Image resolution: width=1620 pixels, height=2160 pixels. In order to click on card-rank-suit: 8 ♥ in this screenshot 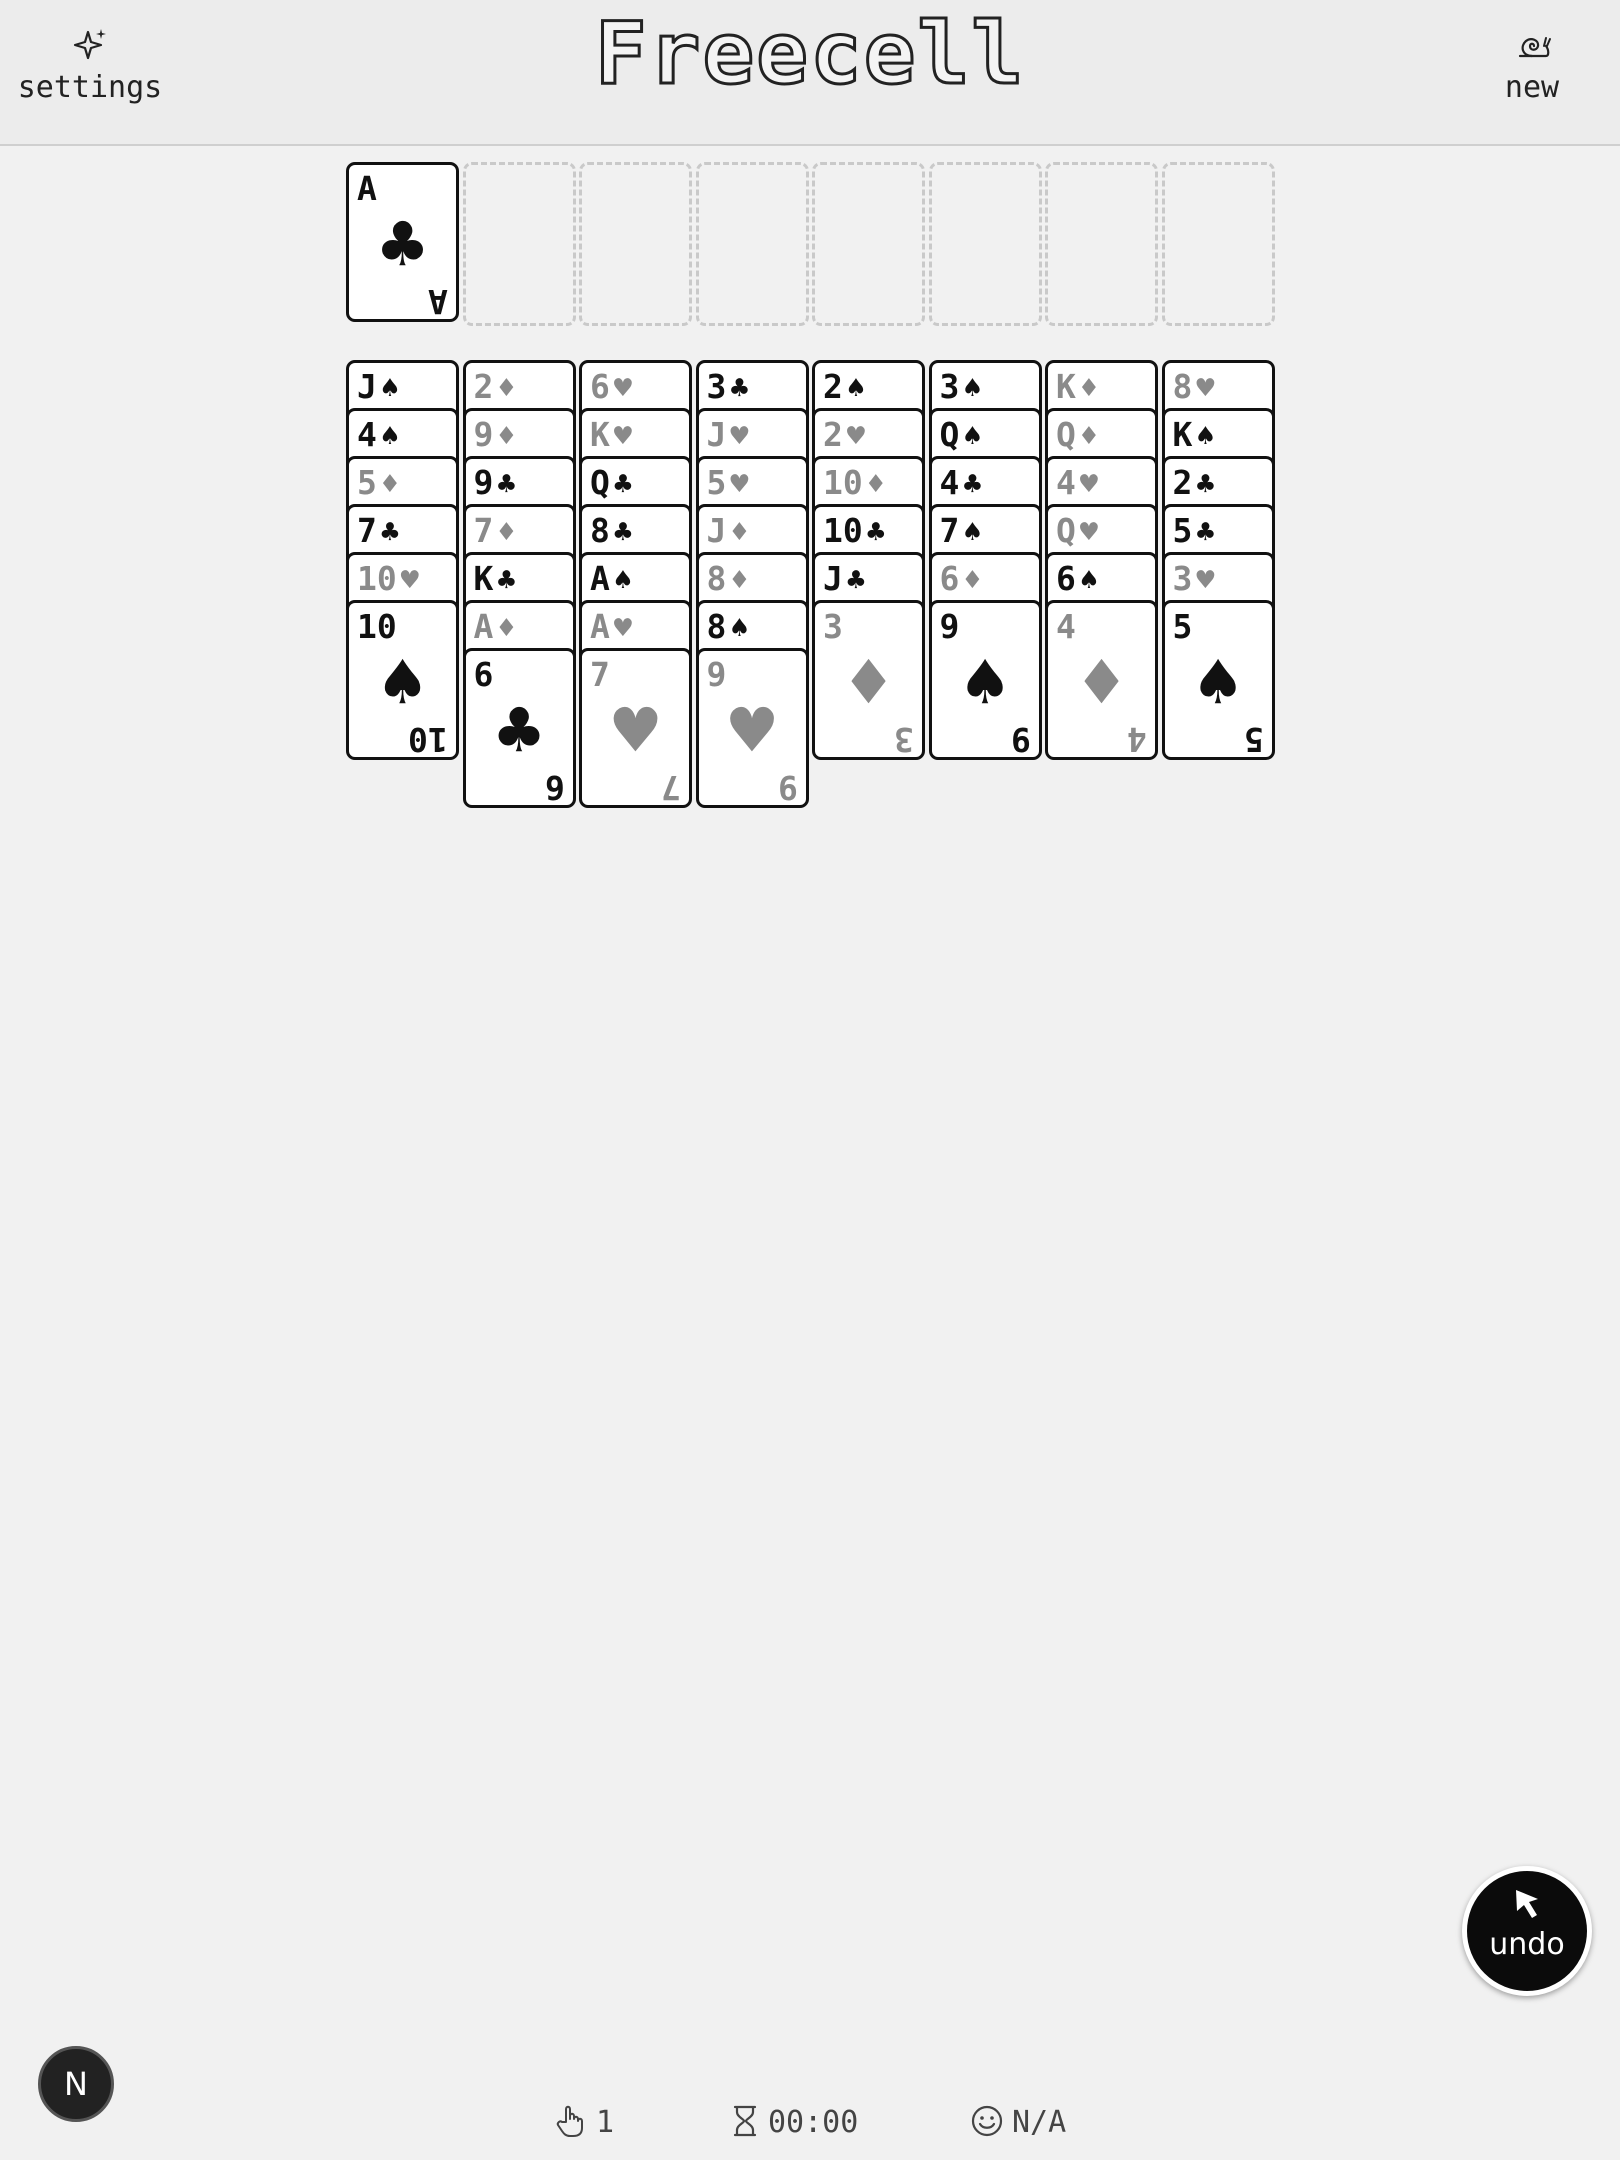, I will do `click(1194, 388)`.